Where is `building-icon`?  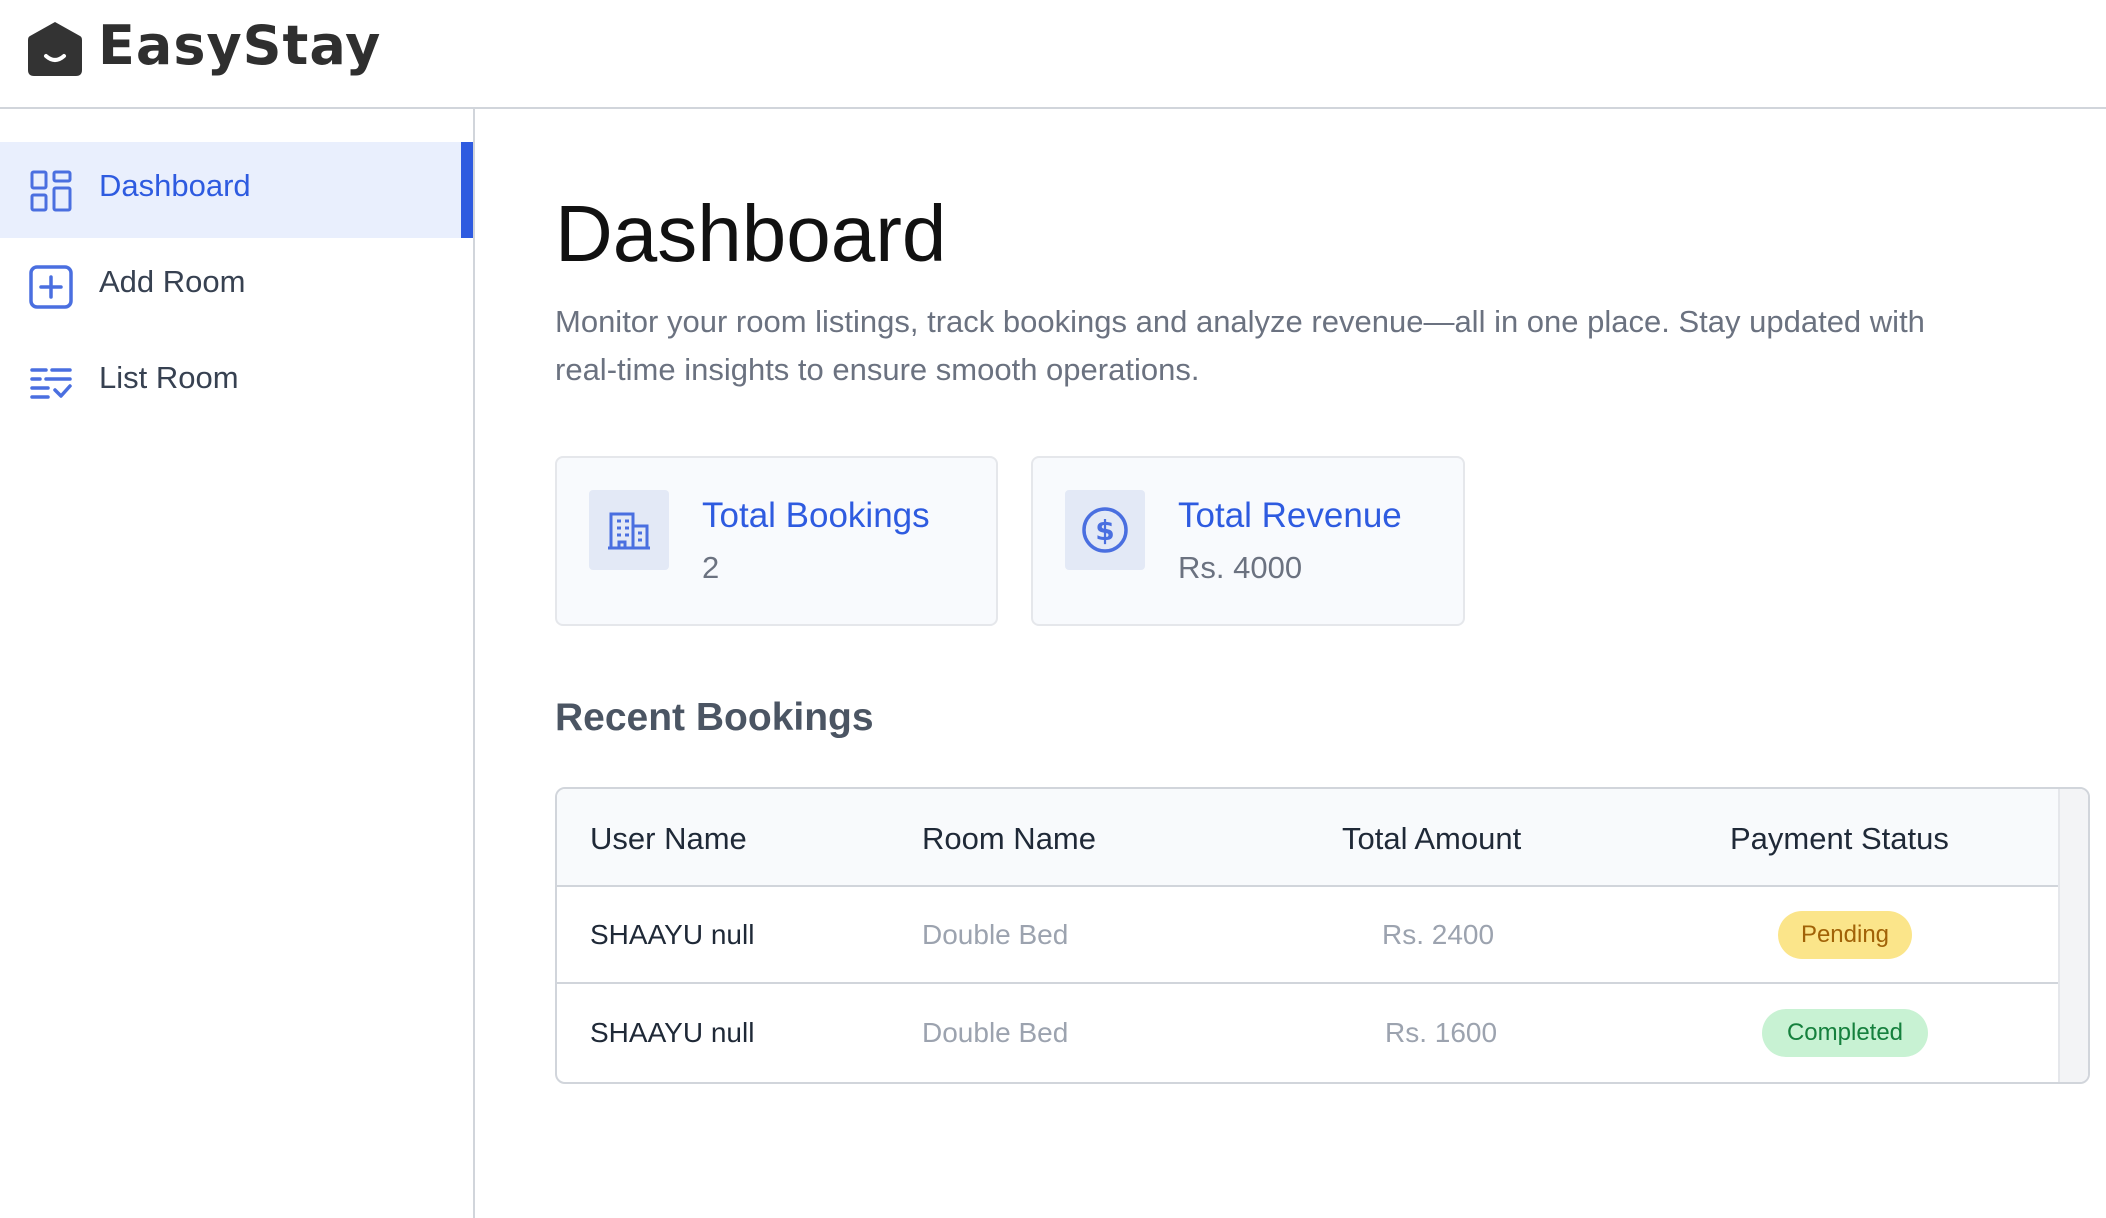
building-icon is located at coordinates (629, 530).